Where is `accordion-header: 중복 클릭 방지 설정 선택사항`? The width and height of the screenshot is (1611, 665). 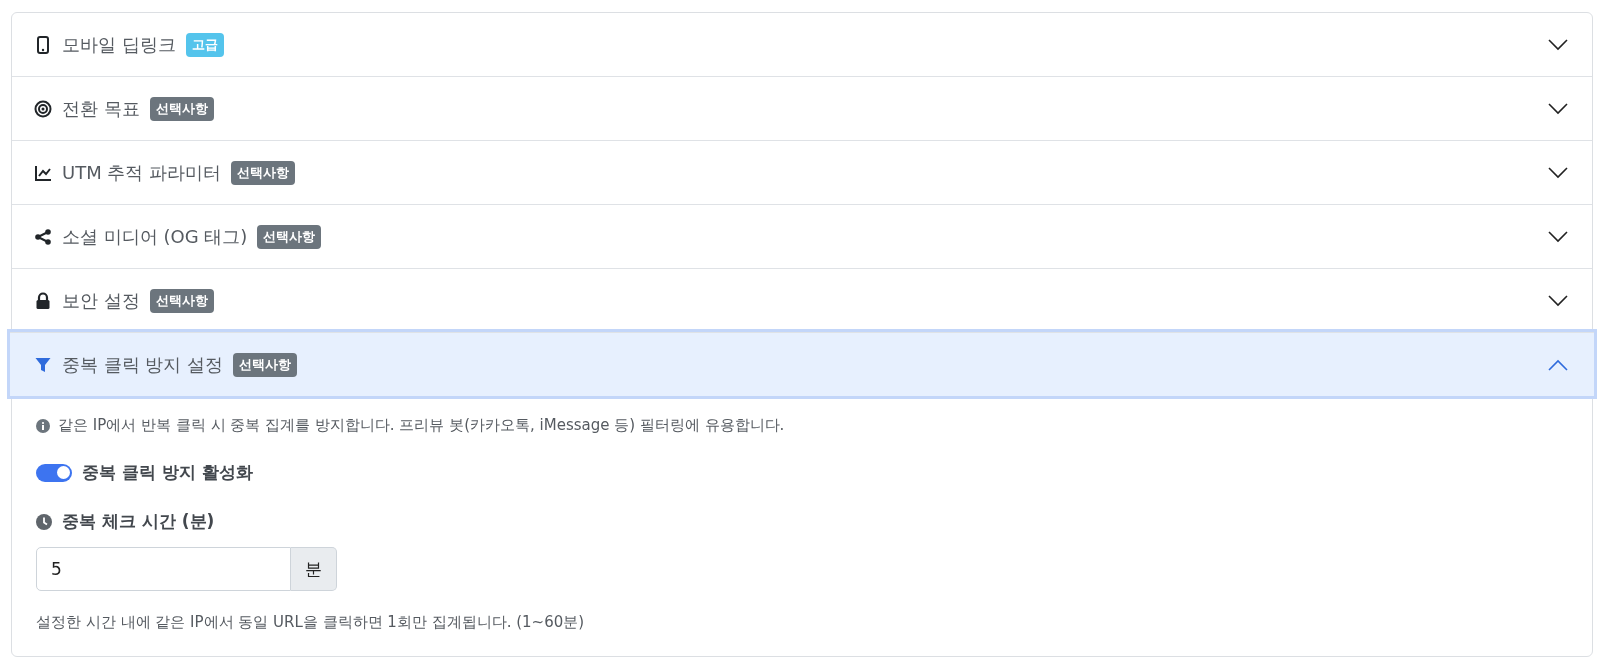 accordion-header: 중복 클릭 방지 설정 선택사항 is located at coordinates (802, 364).